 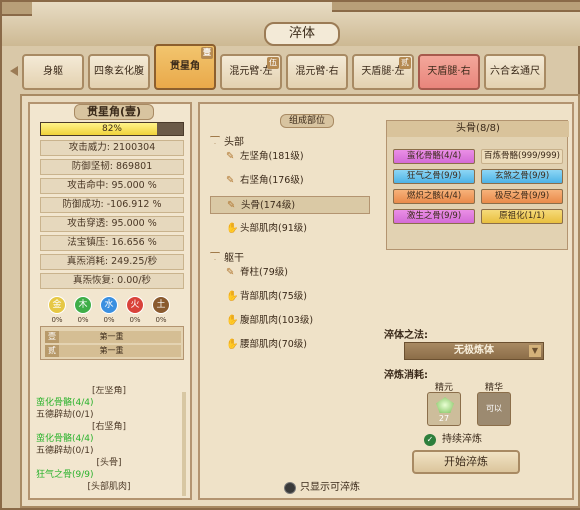 What do you see at coordinates (522, 156) in the screenshot?
I see `bone-chip: 百炼骨骼(999/999)` at bounding box center [522, 156].